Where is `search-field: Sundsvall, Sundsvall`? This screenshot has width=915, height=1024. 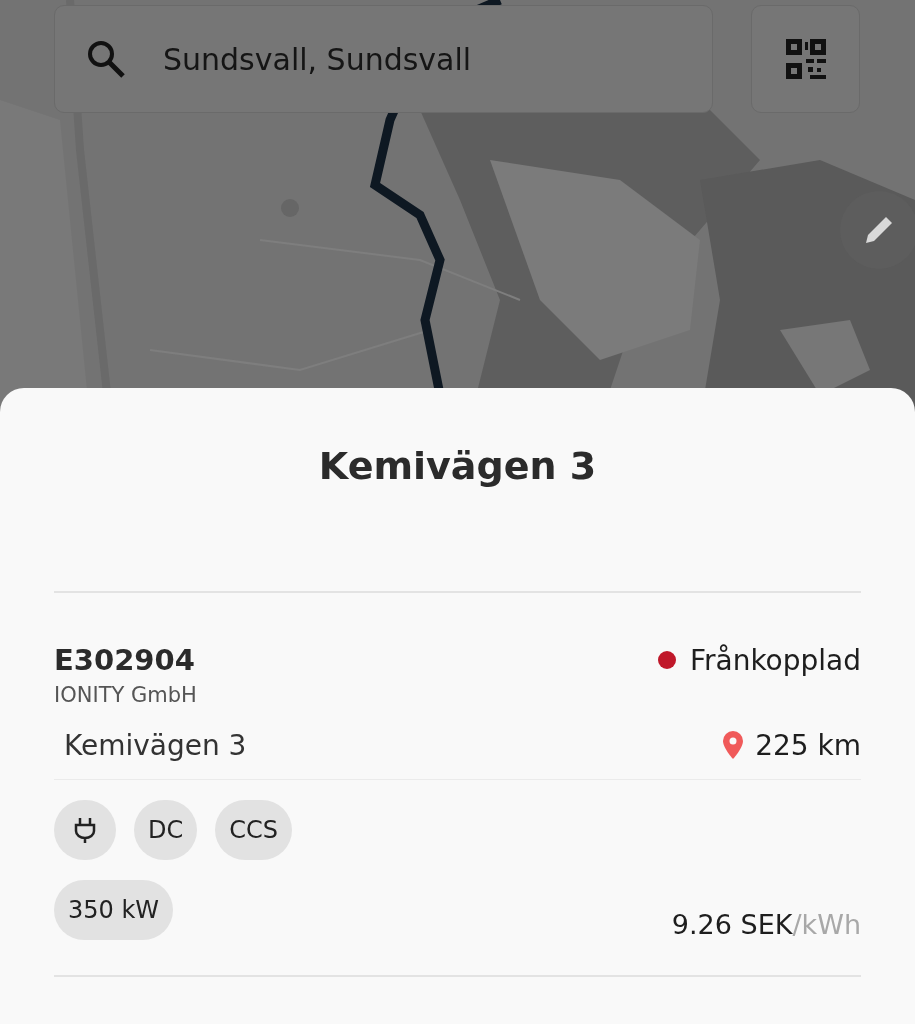
search-field: Sundsvall, Sundsvall is located at coordinates (383, 59).